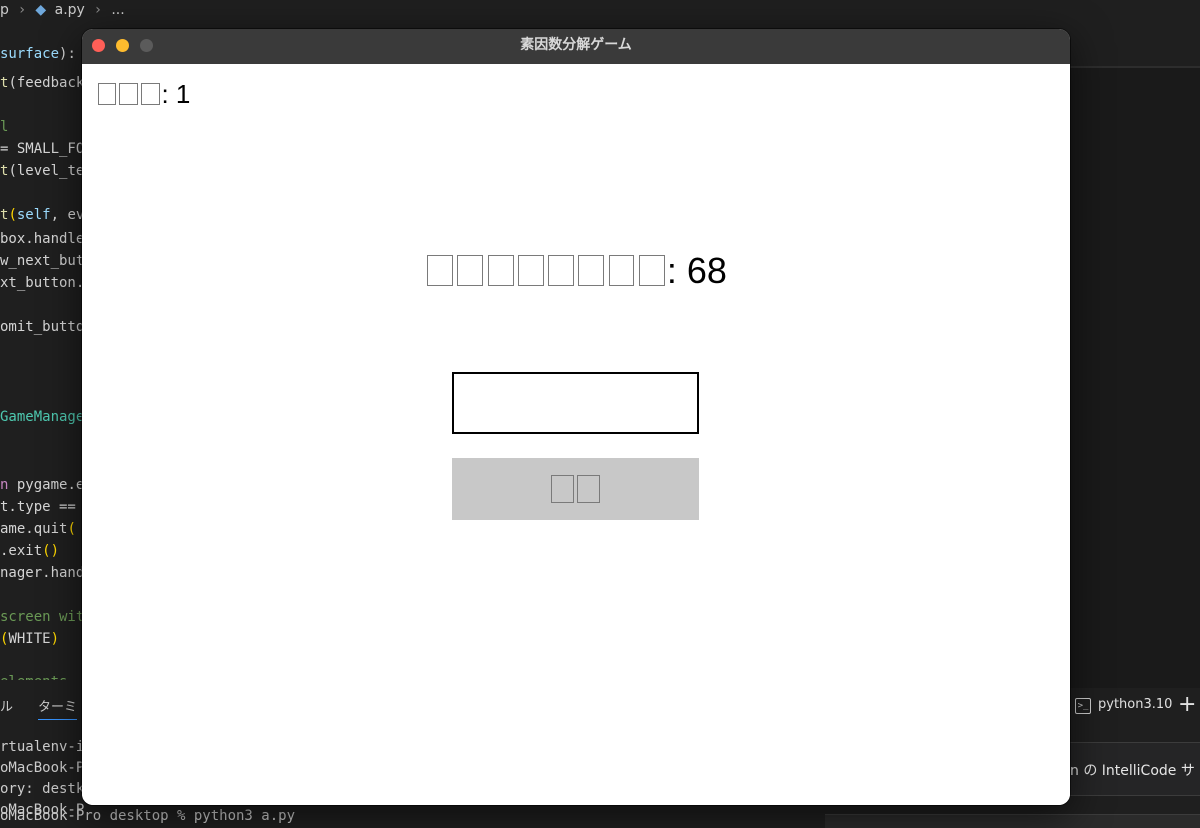 This screenshot has width=1200, height=828. What do you see at coordinates (41, 261) in the screenshot?
I see `code-line: w_next_but` at bounding box center [41, 261].